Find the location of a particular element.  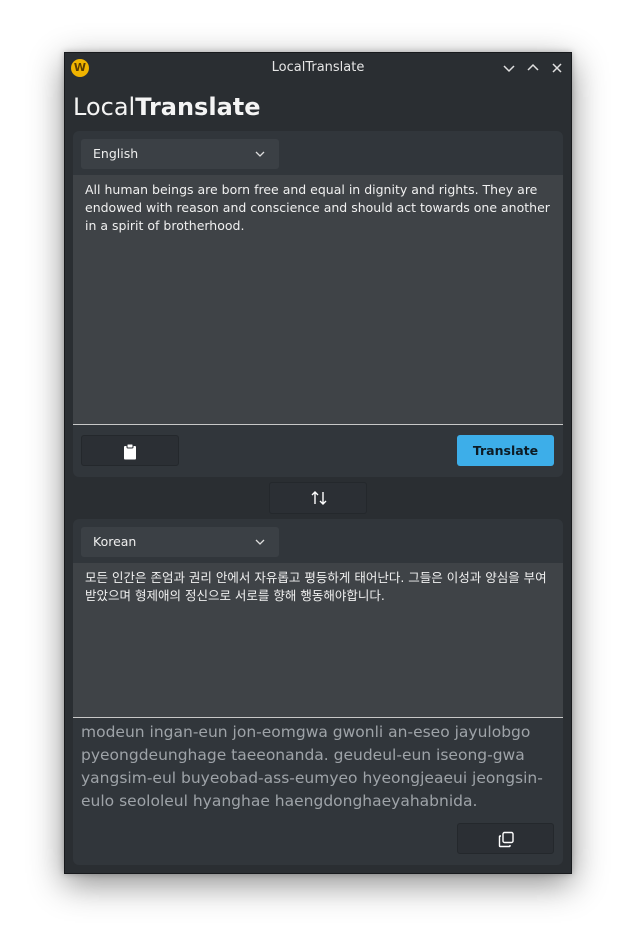

copy-button is located at coordinates (505, 838).